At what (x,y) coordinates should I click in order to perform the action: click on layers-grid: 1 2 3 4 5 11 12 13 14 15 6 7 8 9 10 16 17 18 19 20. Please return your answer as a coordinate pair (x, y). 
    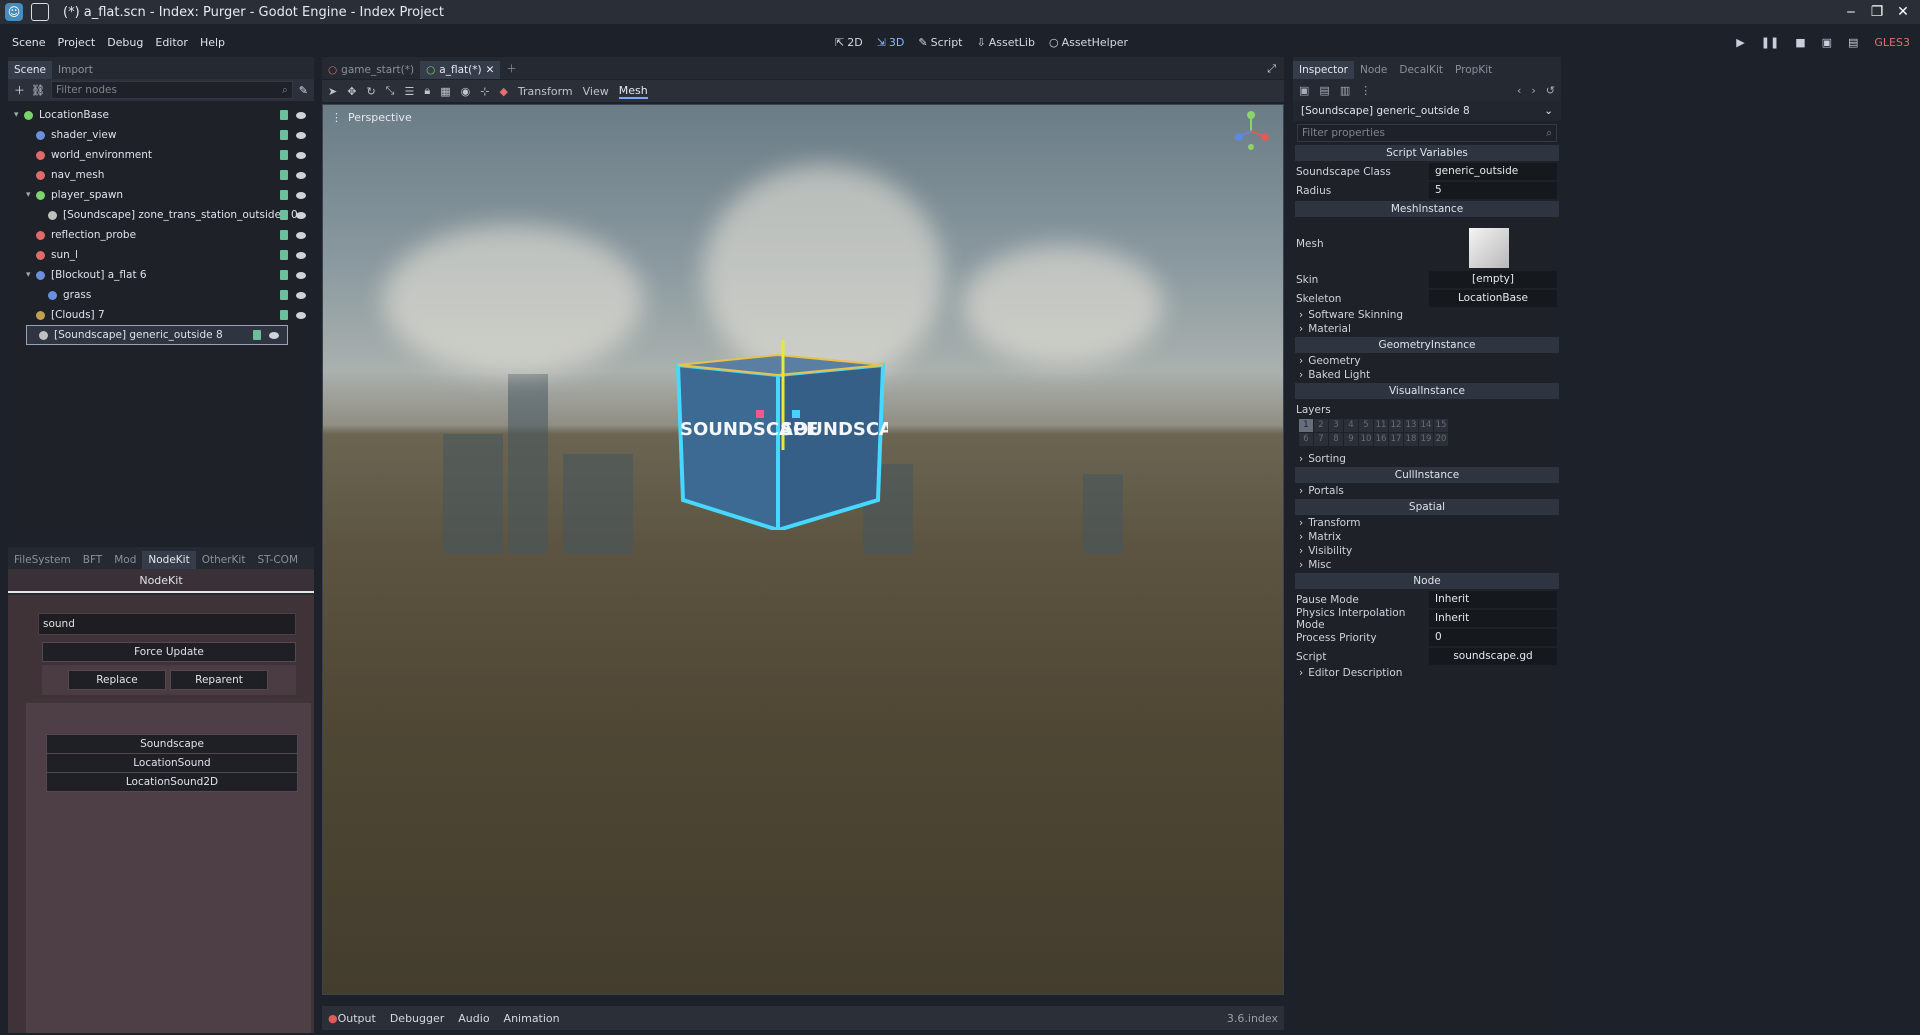
    Looking at the image, I should click on (1430, 432).